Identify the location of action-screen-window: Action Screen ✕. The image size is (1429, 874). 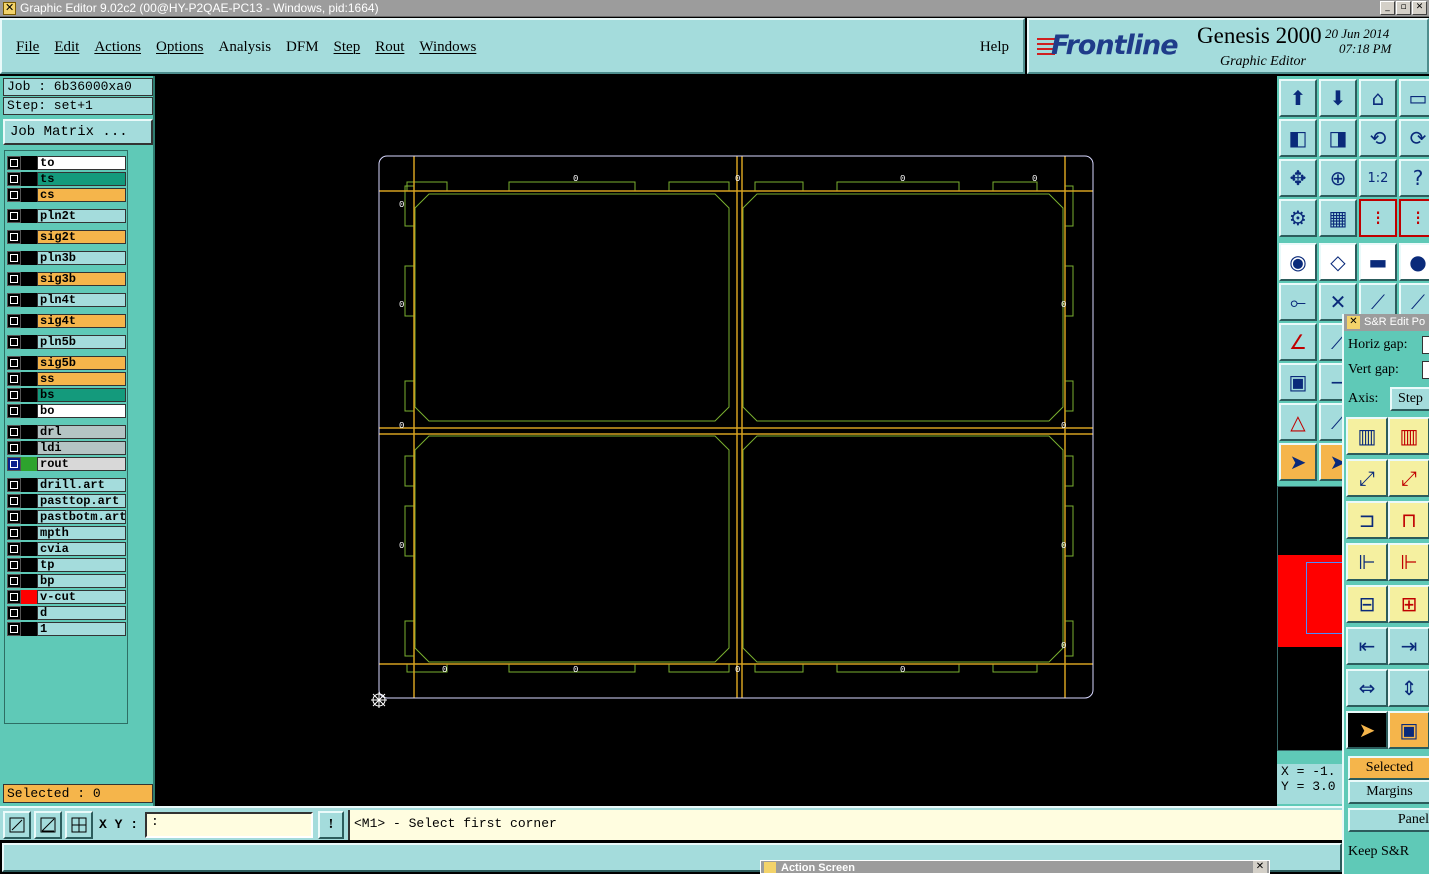
(1015, 867).